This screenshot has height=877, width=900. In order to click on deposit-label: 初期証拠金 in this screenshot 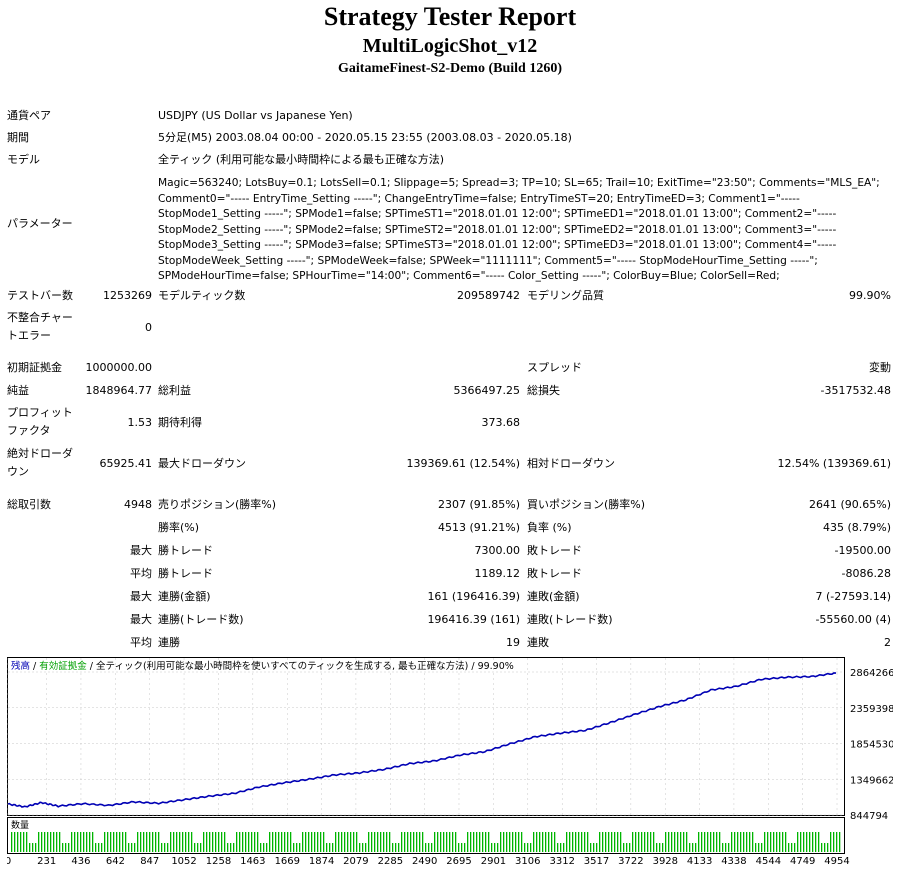, I will do `click(34, 367)`.